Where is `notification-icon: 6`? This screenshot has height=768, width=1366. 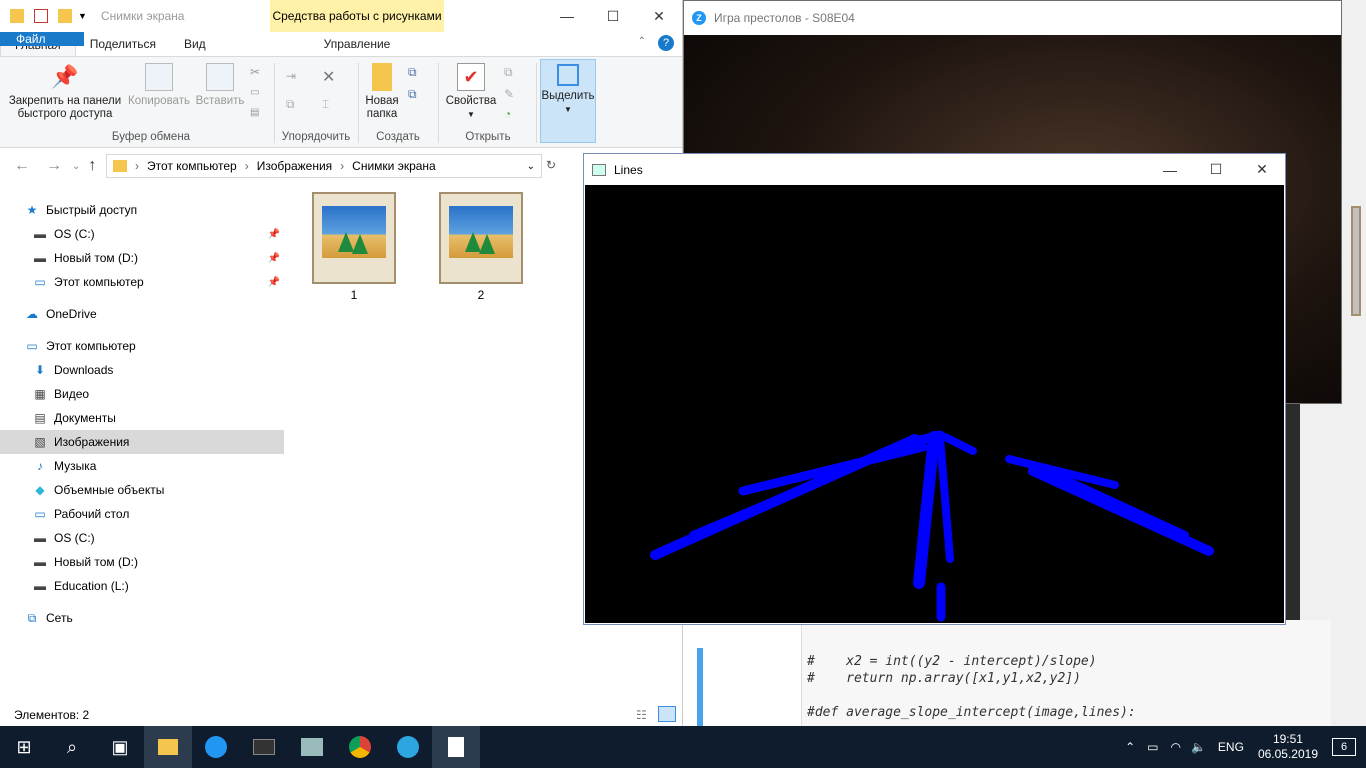
notification-icon: 6 is located at coordinates (1344, 747).